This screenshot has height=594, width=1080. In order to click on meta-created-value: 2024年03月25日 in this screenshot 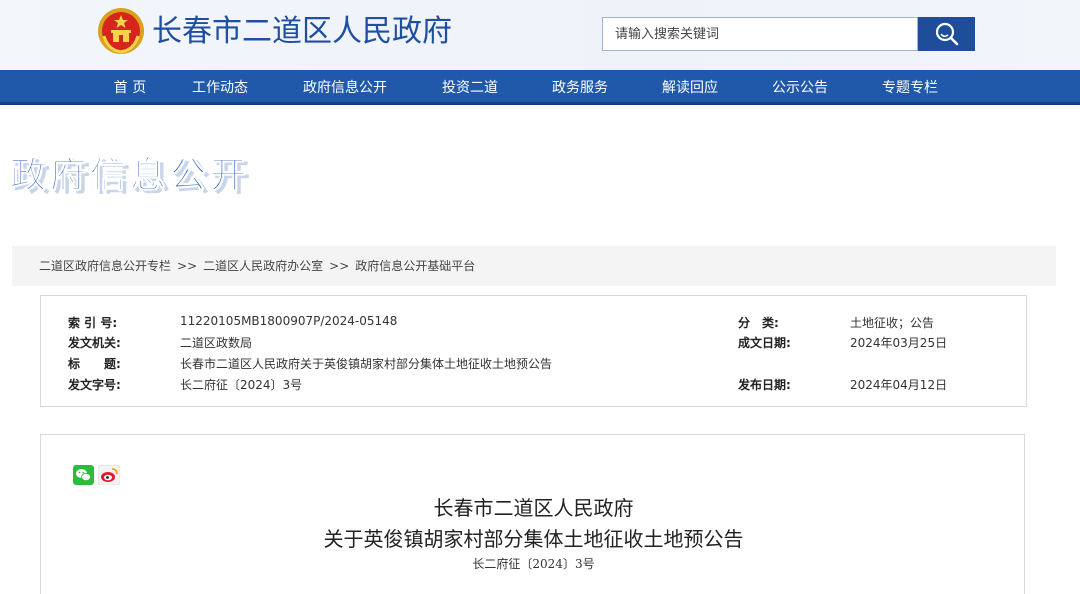, I will do `click(899, 343)`.